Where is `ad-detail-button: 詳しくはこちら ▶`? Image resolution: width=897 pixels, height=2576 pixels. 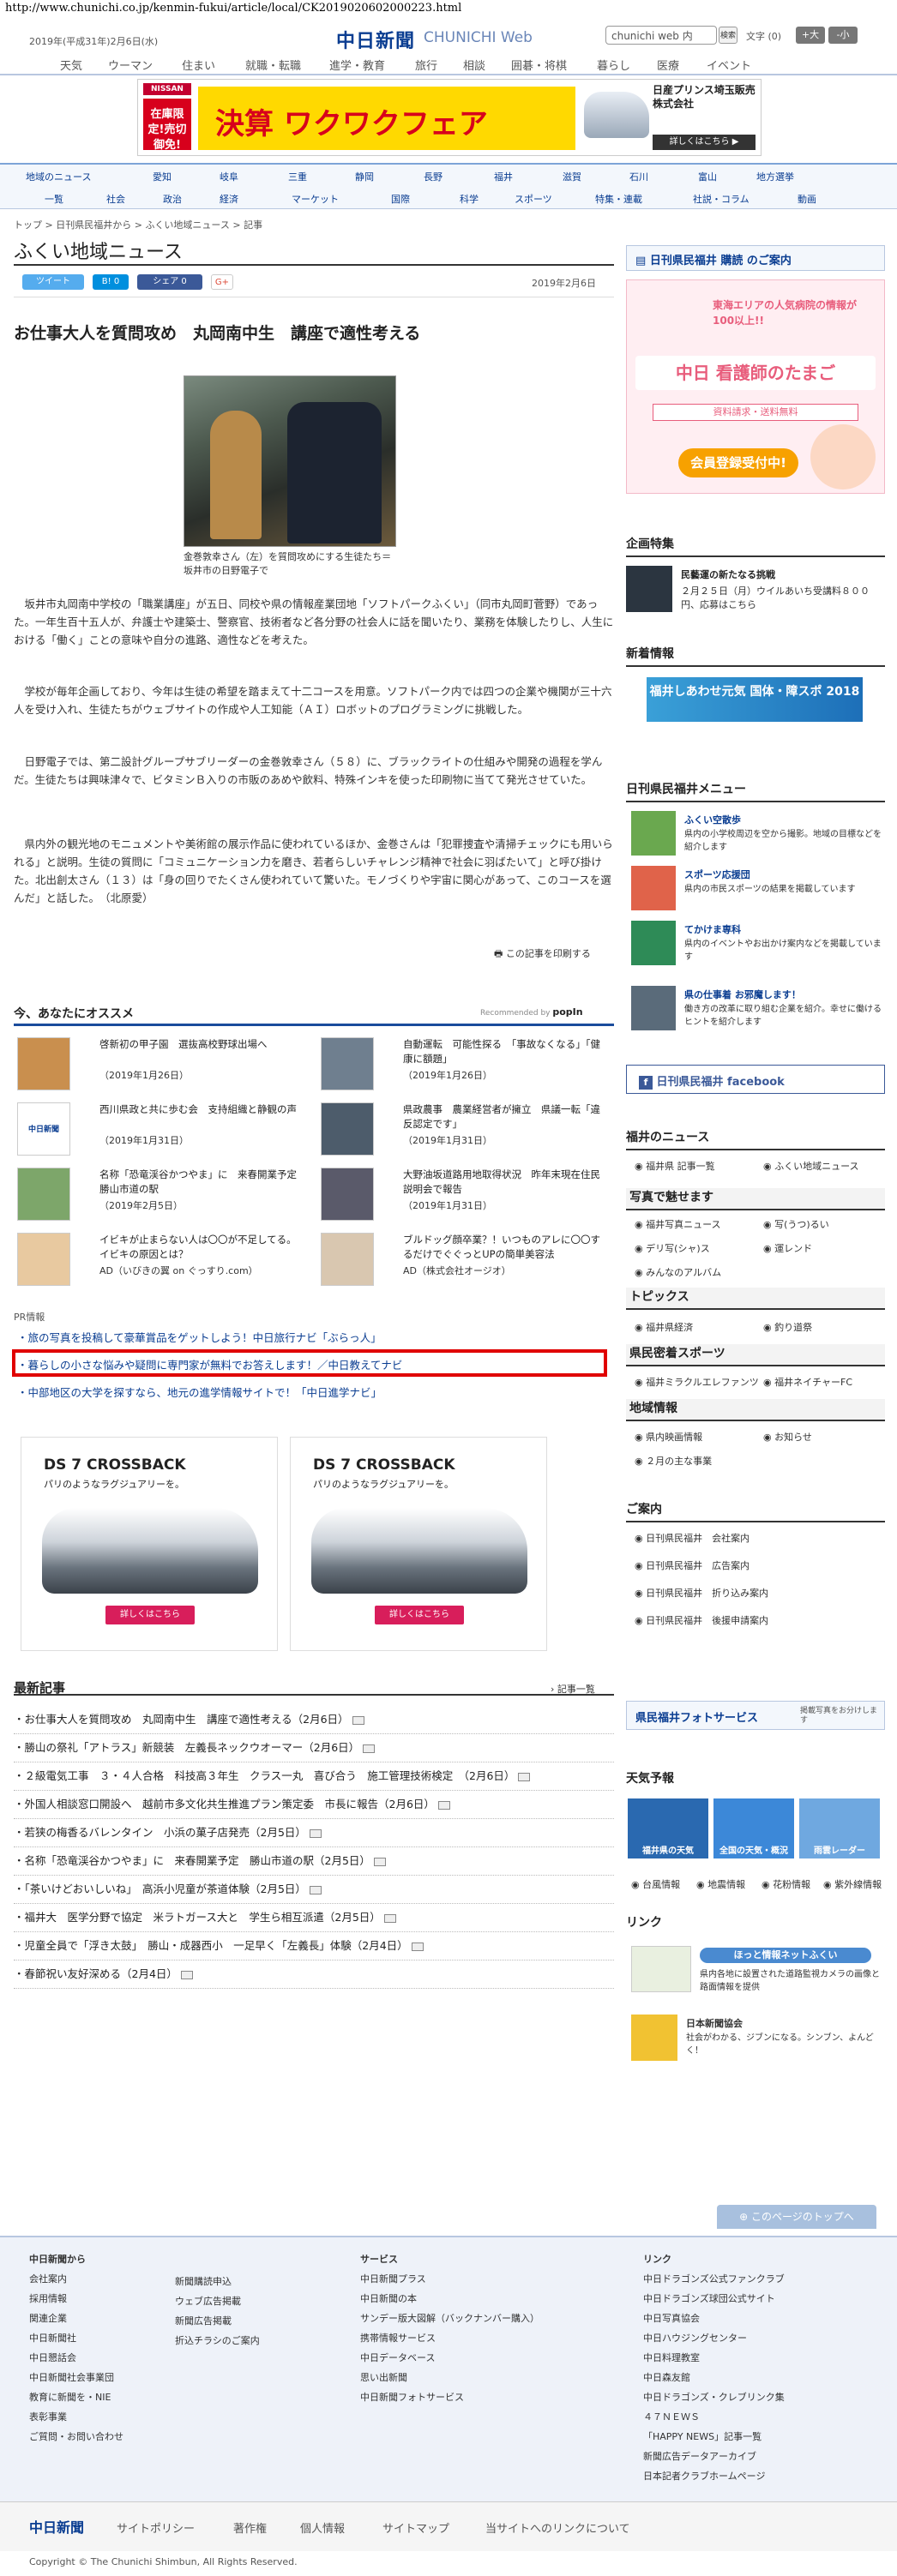 ad-detail-button: 詳しくはこちら ▶ is located at coordinates (705, 142).